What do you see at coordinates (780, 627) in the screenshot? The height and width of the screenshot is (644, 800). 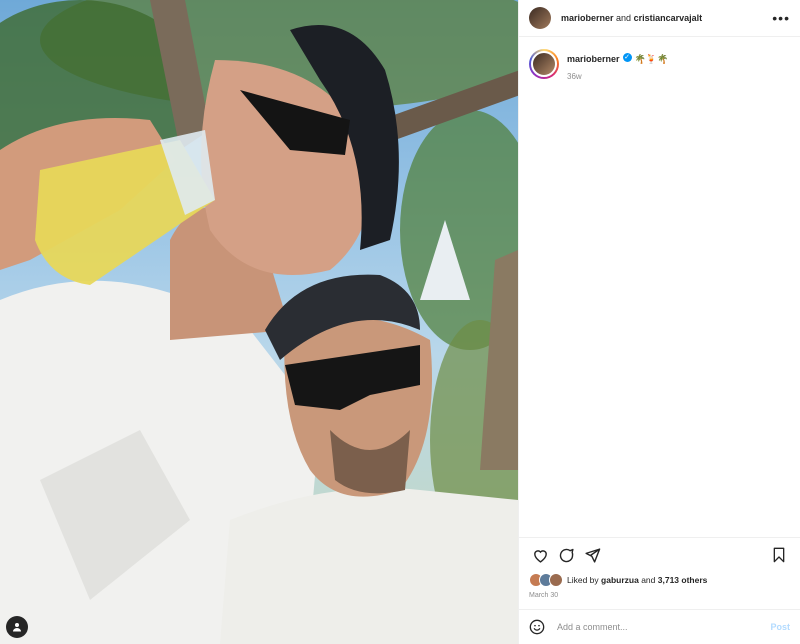 I see `post-comment-button: Post` at bounding box center [780, 627].